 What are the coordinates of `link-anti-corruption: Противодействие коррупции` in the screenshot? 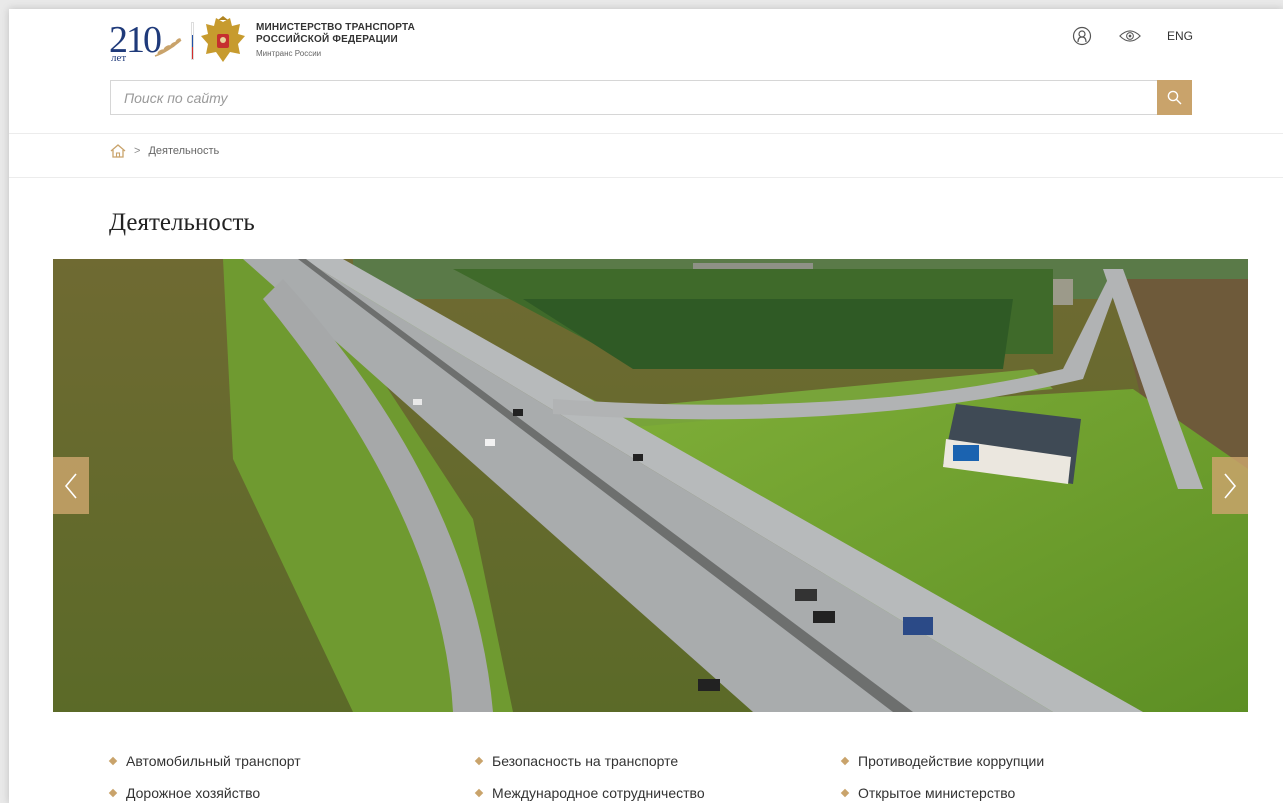 It's located at (1024, 761).